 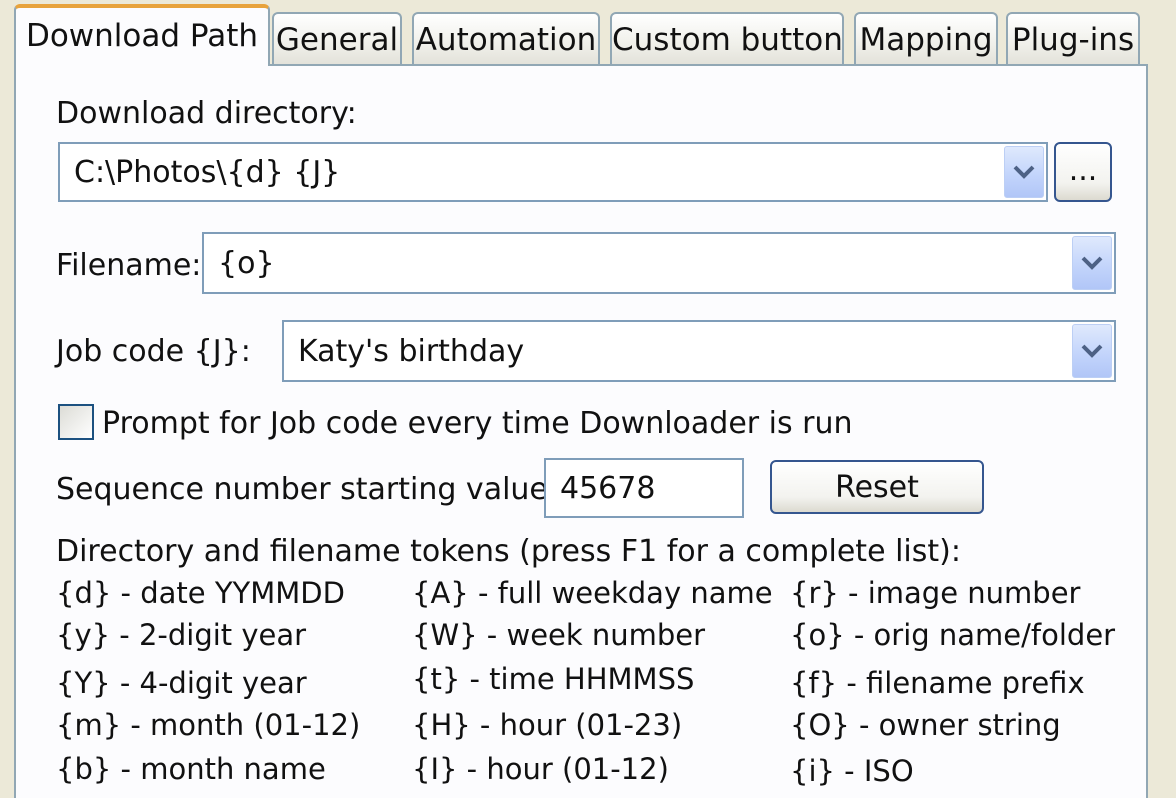 What do you see at coordinates (181, 635) in the screenshot?
I see `token-item: {y} - 2-digit year` at bounding box center [181, 635].